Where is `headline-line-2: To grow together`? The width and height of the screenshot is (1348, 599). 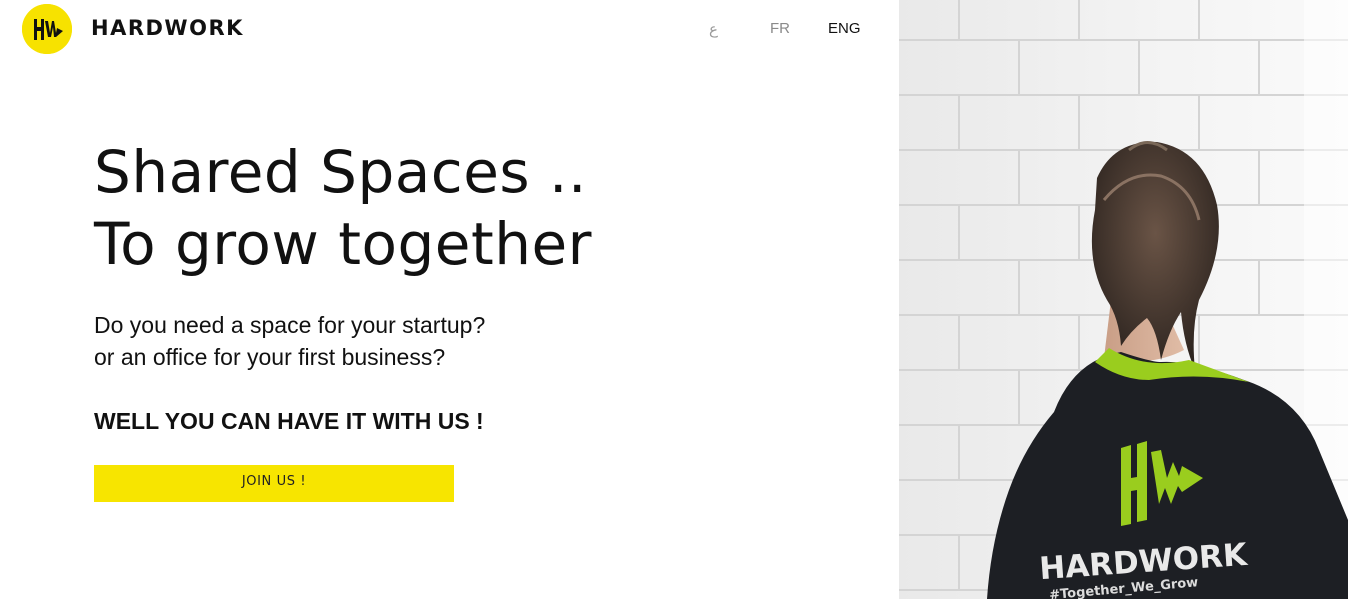 headline-line-2: To grow together is located at coordinates (343, 244).